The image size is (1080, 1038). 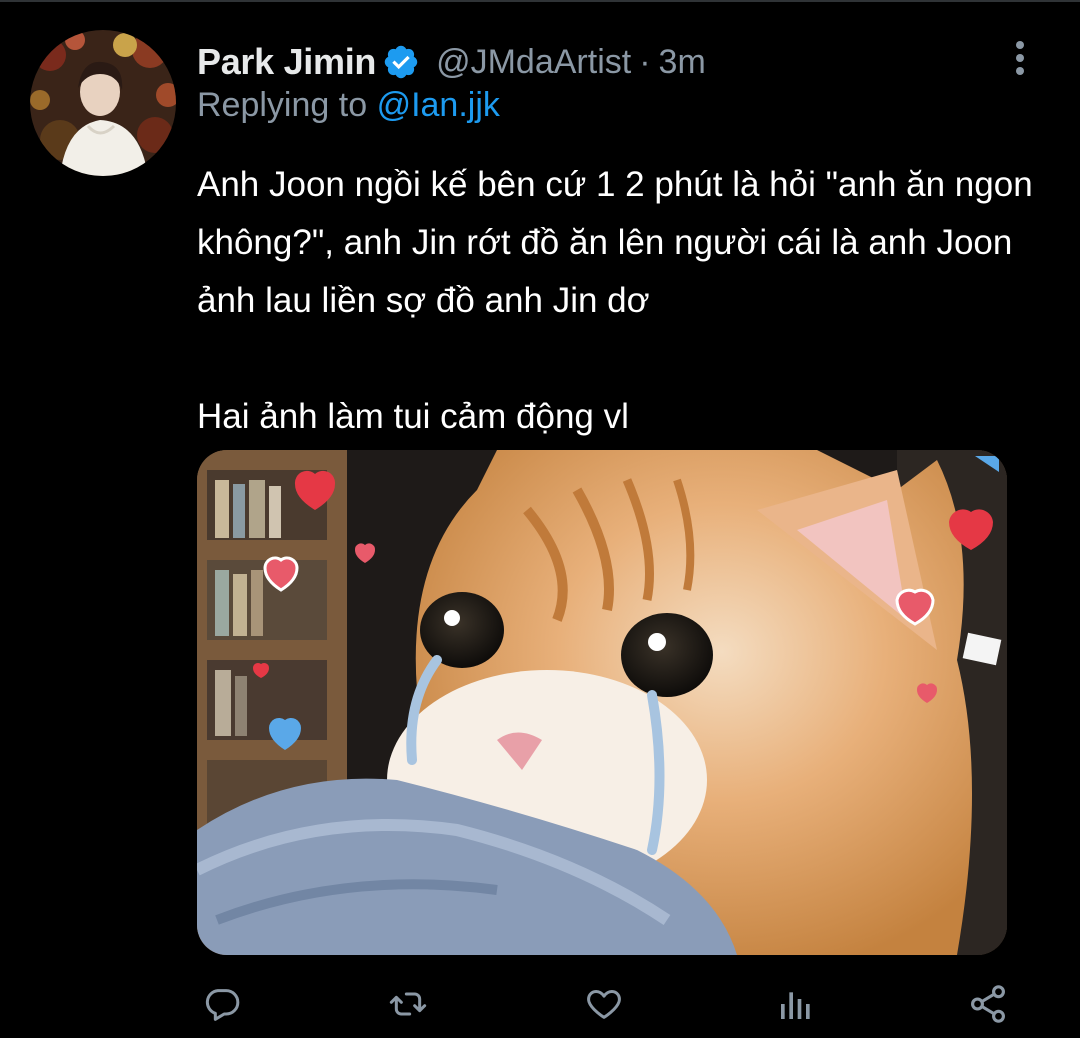 I want to click on like-button, so click(x=604, y=1004).